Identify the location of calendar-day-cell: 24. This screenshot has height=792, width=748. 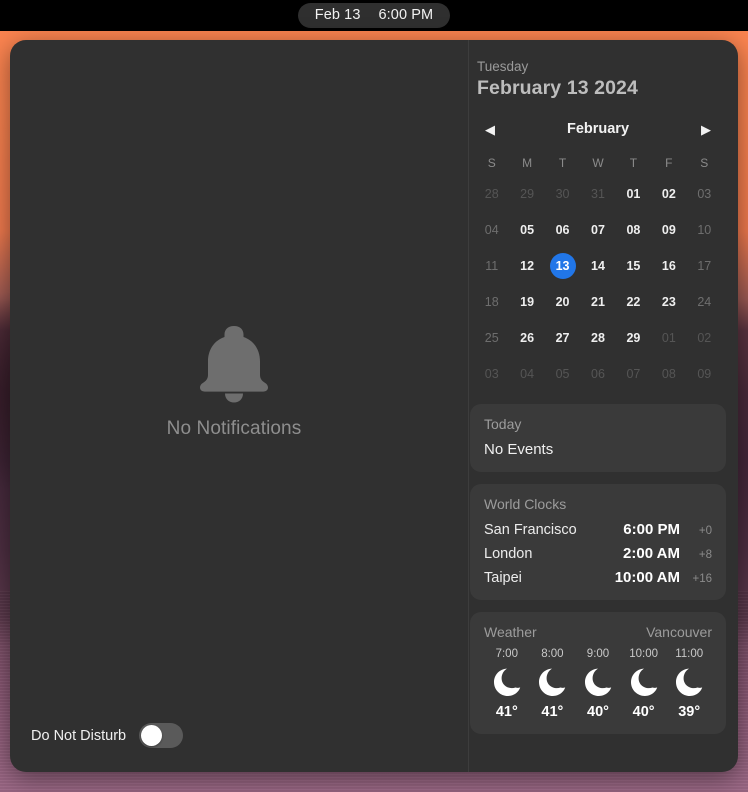
(704, 302).